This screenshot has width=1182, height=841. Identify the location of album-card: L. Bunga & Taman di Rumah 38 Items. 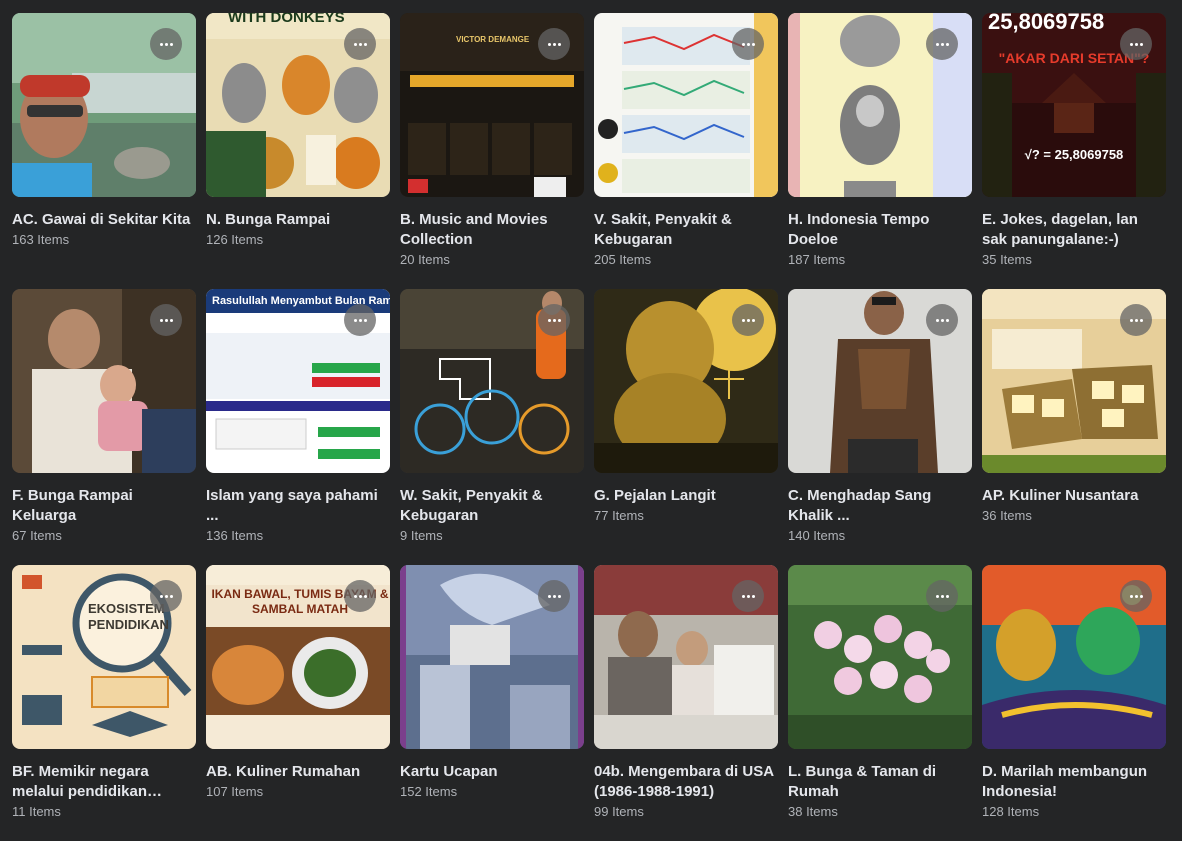
(880, 703).